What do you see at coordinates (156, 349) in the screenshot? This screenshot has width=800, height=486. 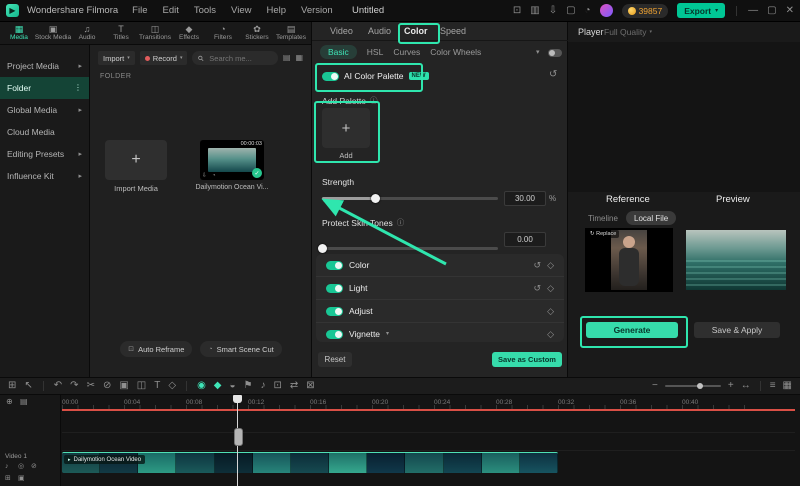 I see `auto-reframe-button: ⊡ Auto Reframe` at bounding box center [156, 349].